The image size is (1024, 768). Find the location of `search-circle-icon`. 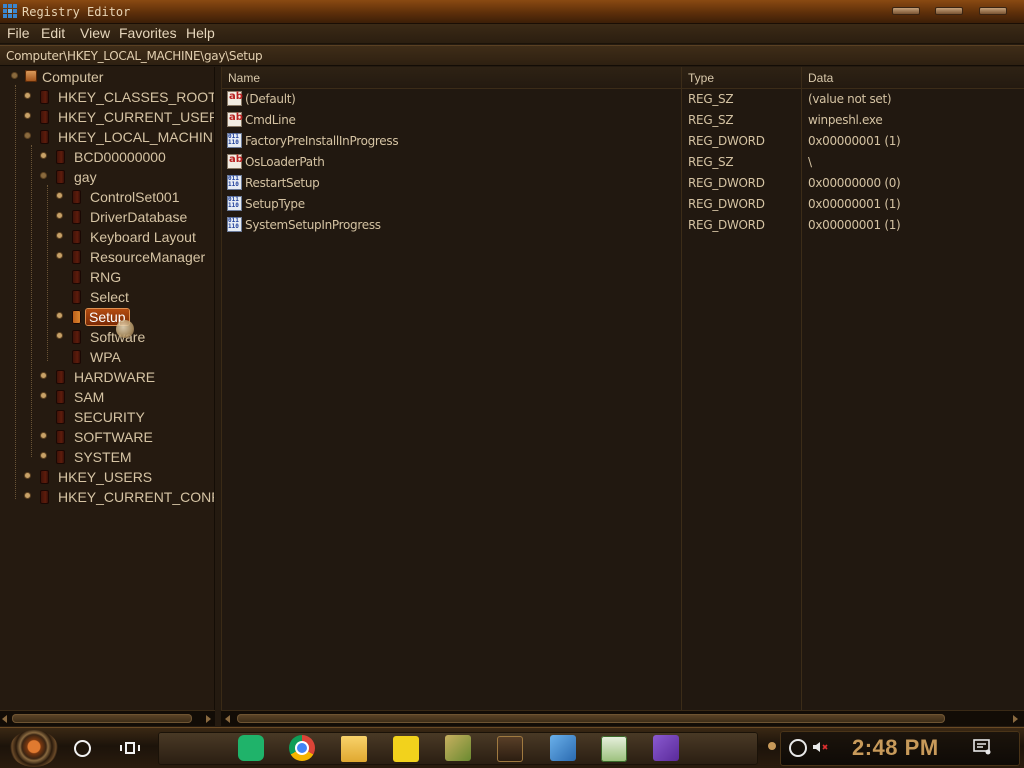

search-circle-icon is located at coordinates (82, 748).